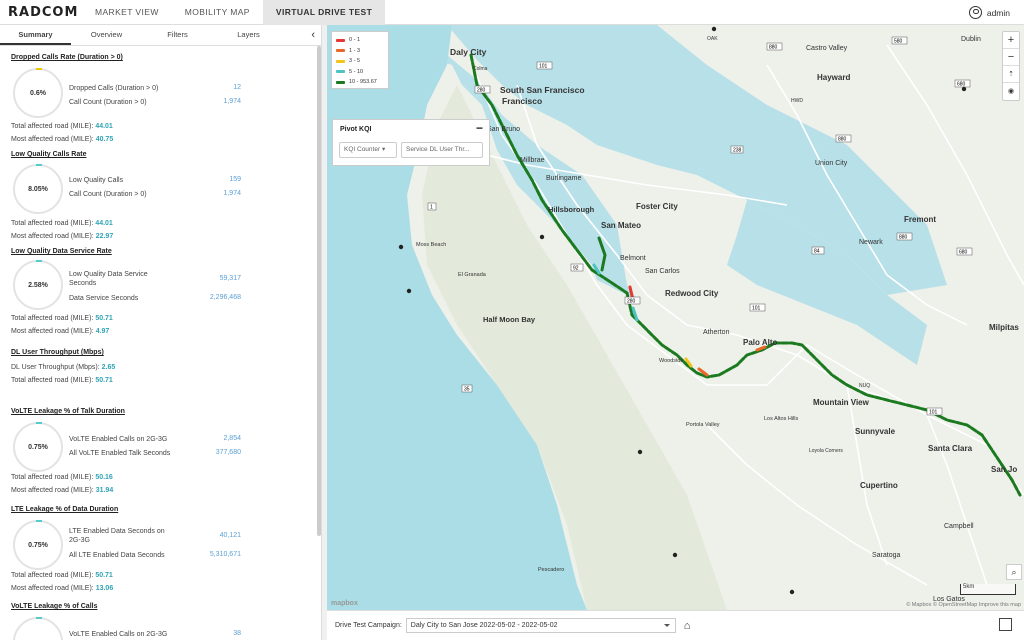 The width and height of the screenshot is (1024, 640). What do you see at coordinates (355, 61) in the screenshot?
I see `legend-label: 3 - 5` at bounding box center [355, 61].